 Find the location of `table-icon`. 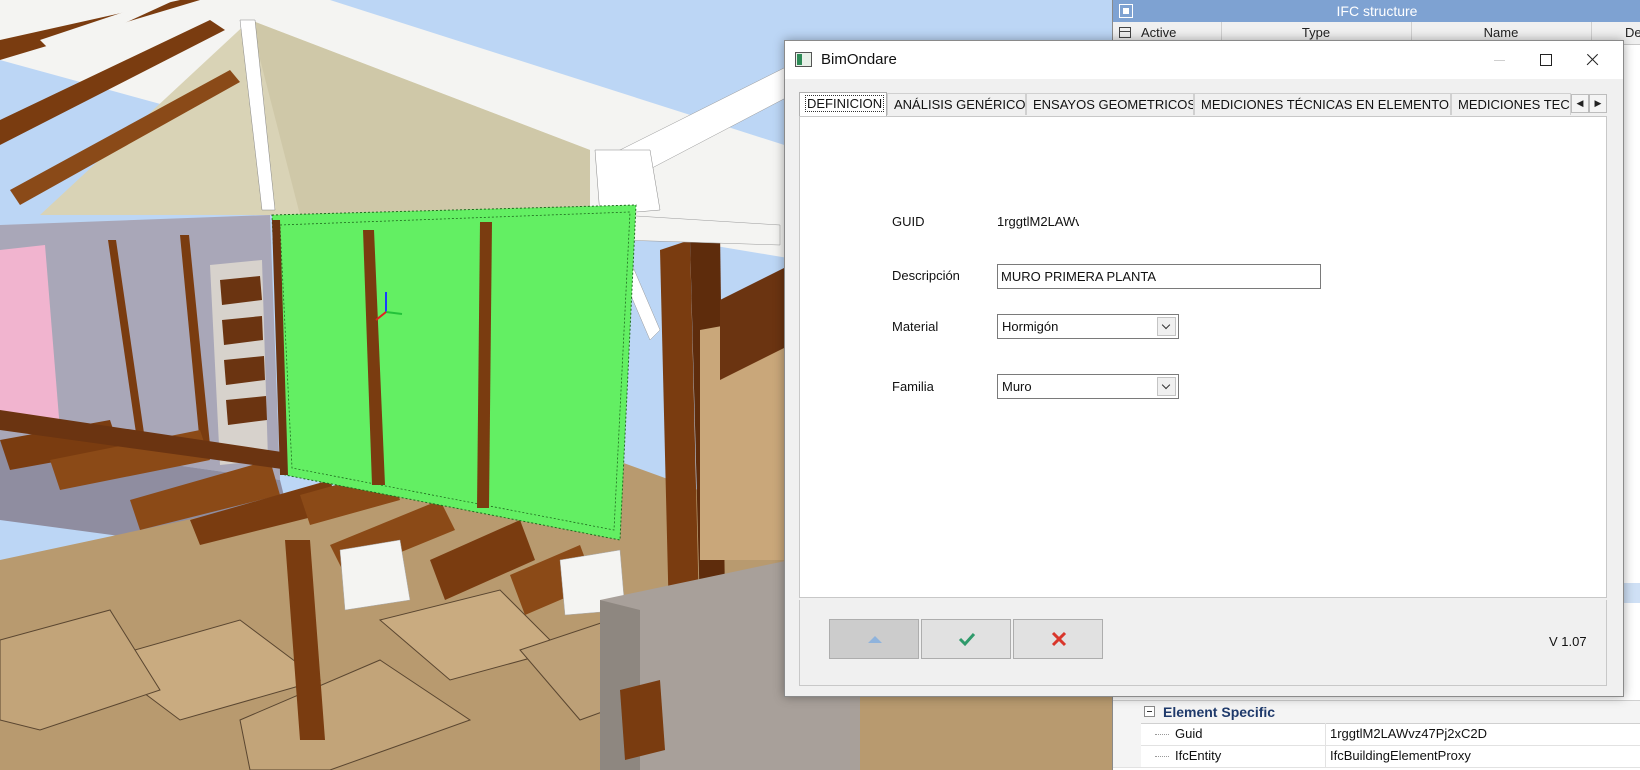

table-icon is located at coordinates (1125, 32).